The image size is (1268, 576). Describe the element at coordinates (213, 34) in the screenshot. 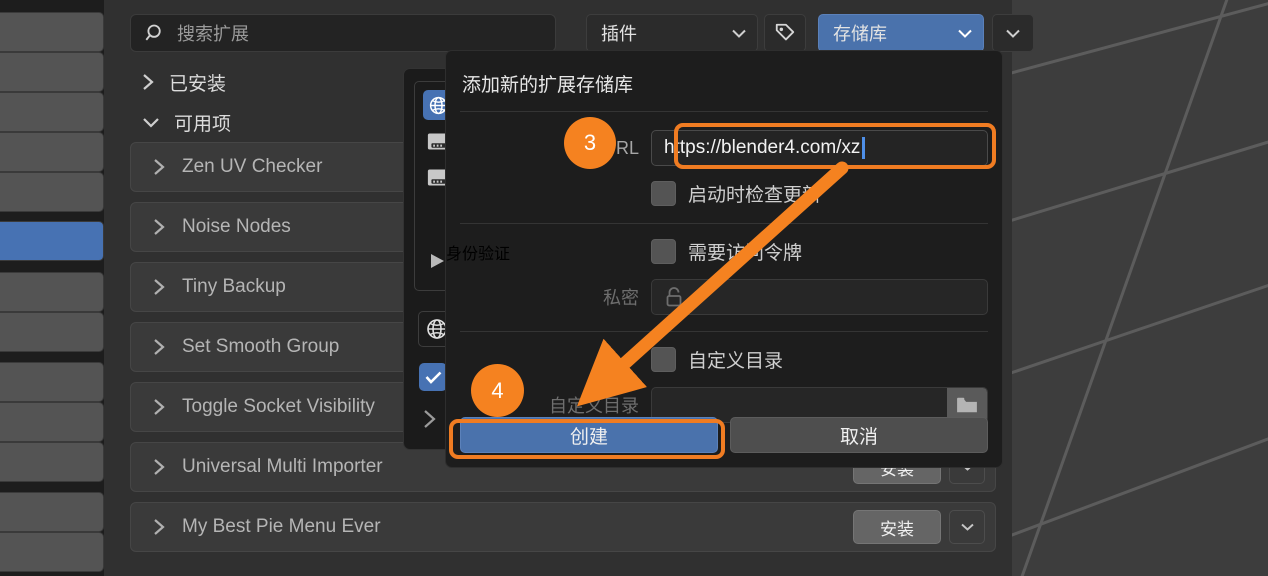

I see `search-placeholder: 搜索扩展` at that location.